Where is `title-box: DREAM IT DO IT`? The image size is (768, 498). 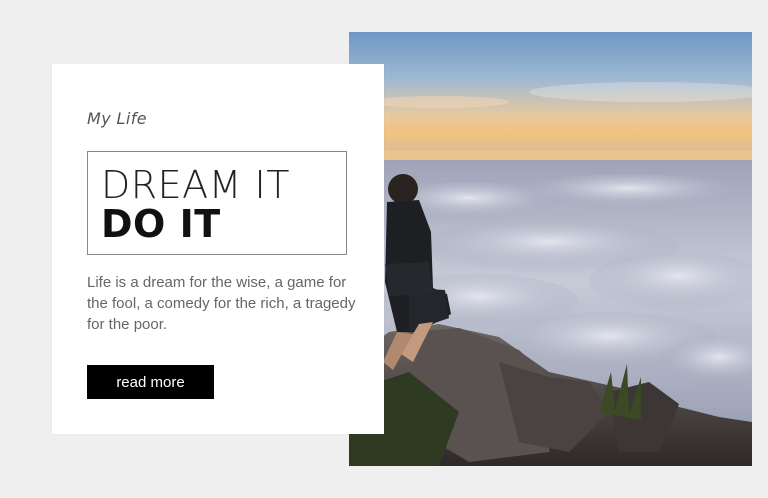
title-box: DREAM IT DO IT is located at coordinates (217, 203).